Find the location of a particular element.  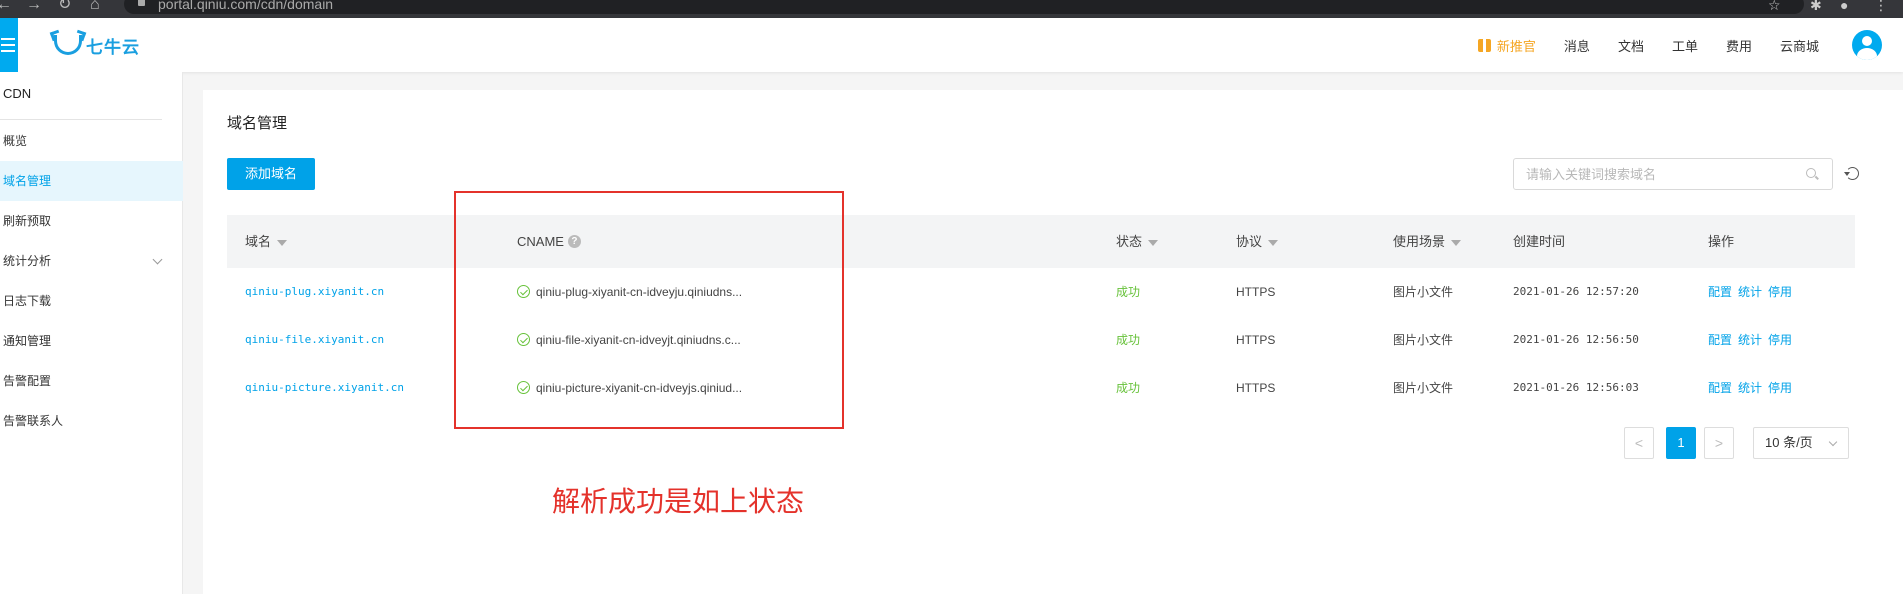

sidebar-item-domain-management: 域名管理 is located at coordinates (91, 181).